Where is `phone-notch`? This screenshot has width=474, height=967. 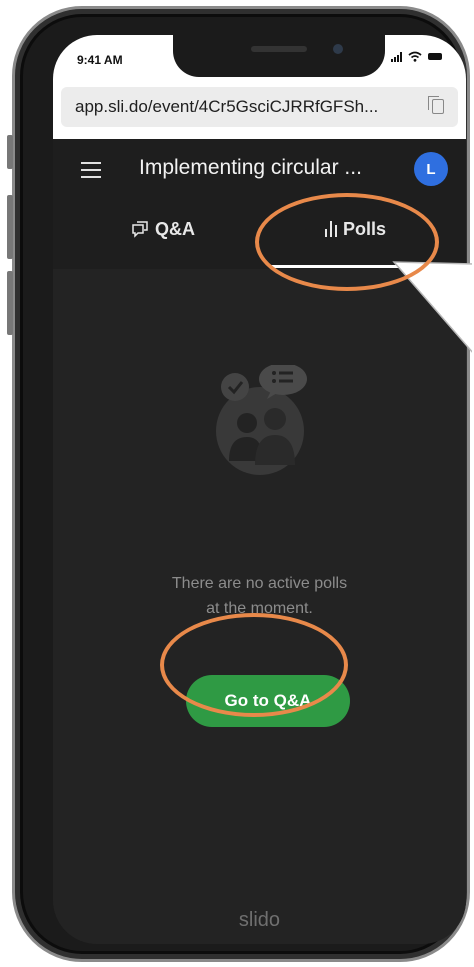
phone-notch is located at coordinates (279, 56).